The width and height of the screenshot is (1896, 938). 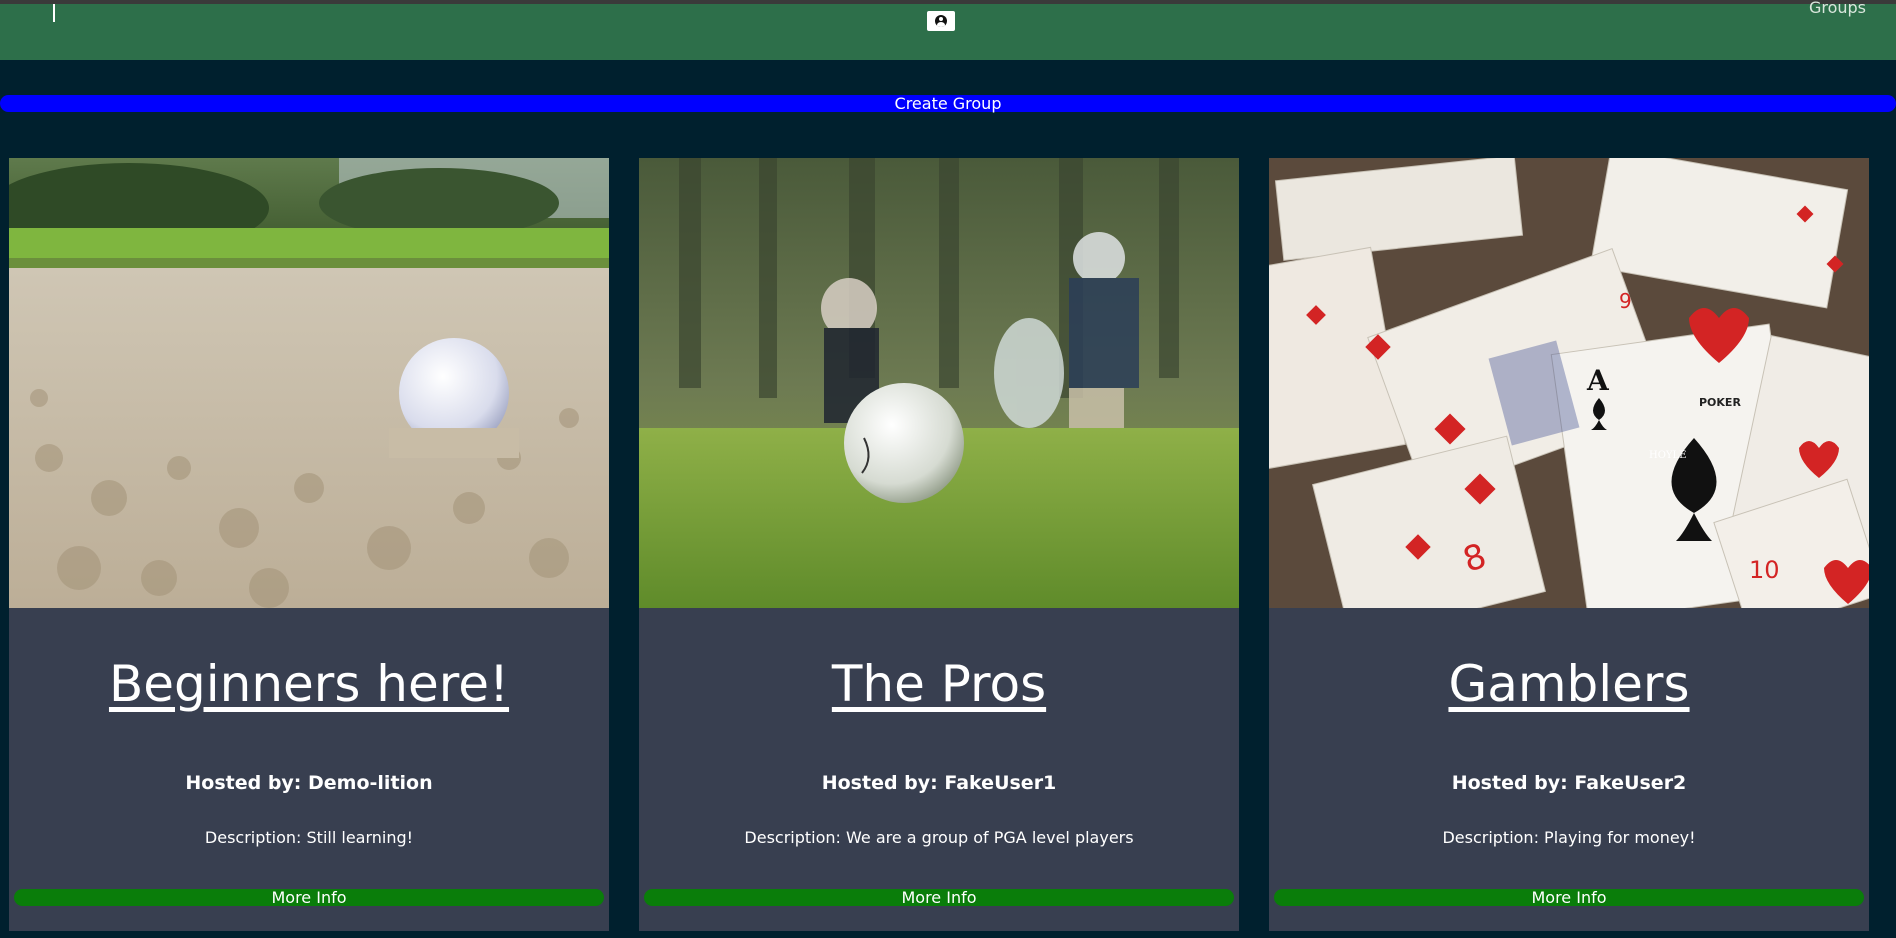 I want to click on group-host: Hosted by: FakeUser2, so click(x=1569, y=783).